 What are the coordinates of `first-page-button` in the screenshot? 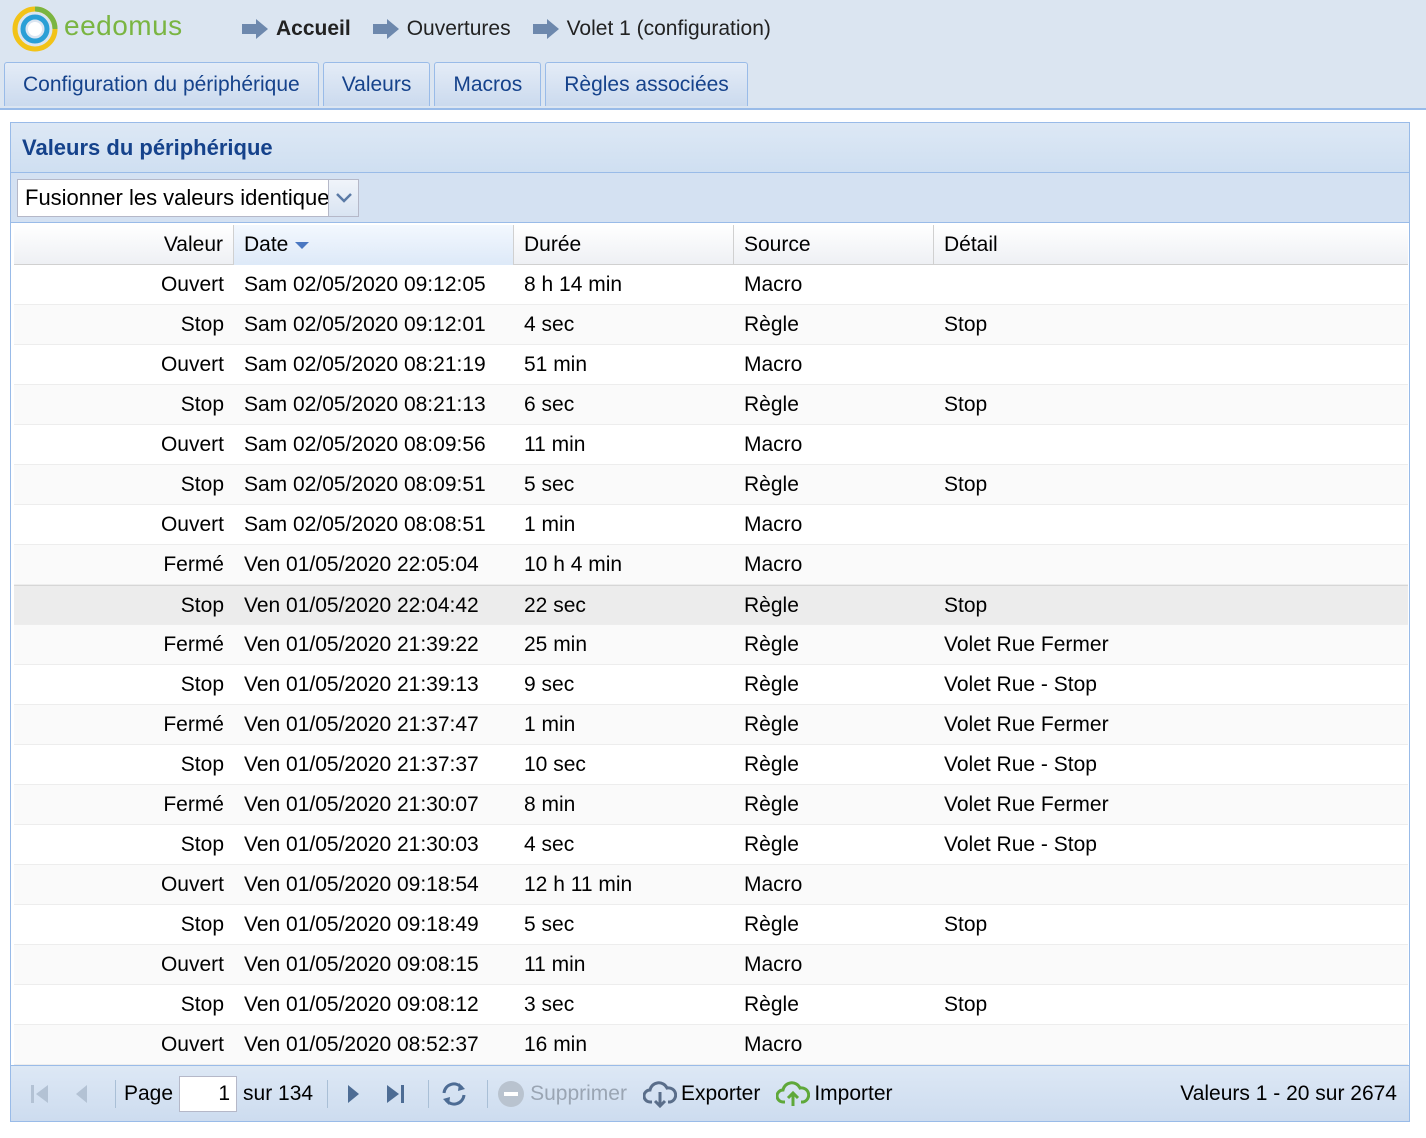 It's located at (40, 1094).